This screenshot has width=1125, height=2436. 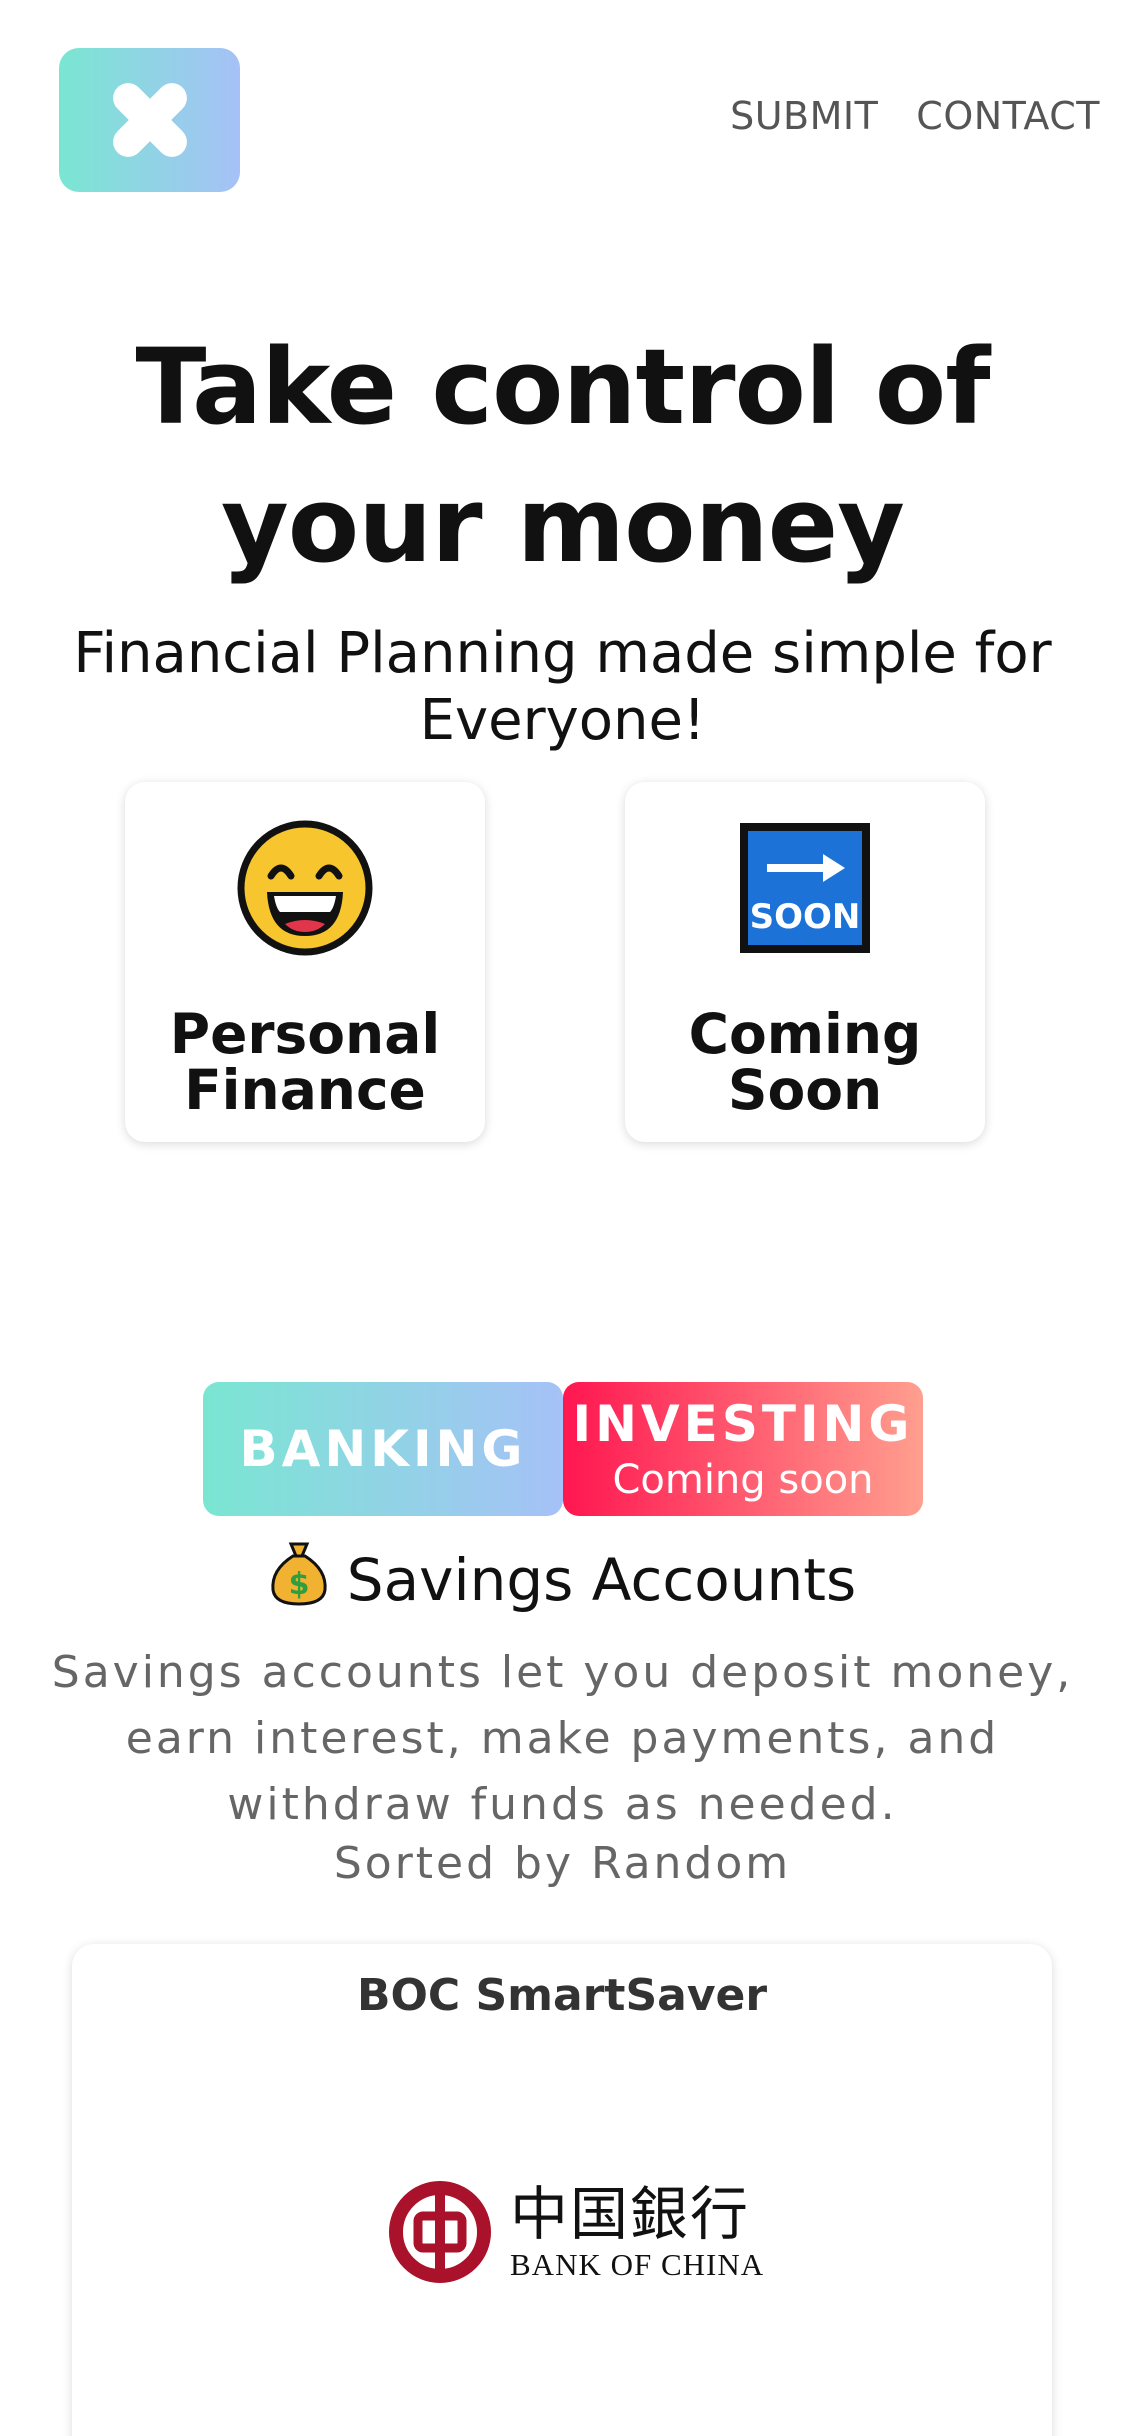 What do you see at coordinates (440, 2232) in the screenshot?
I see `boc-emblem-icon` at bounding box center [440, 2232].